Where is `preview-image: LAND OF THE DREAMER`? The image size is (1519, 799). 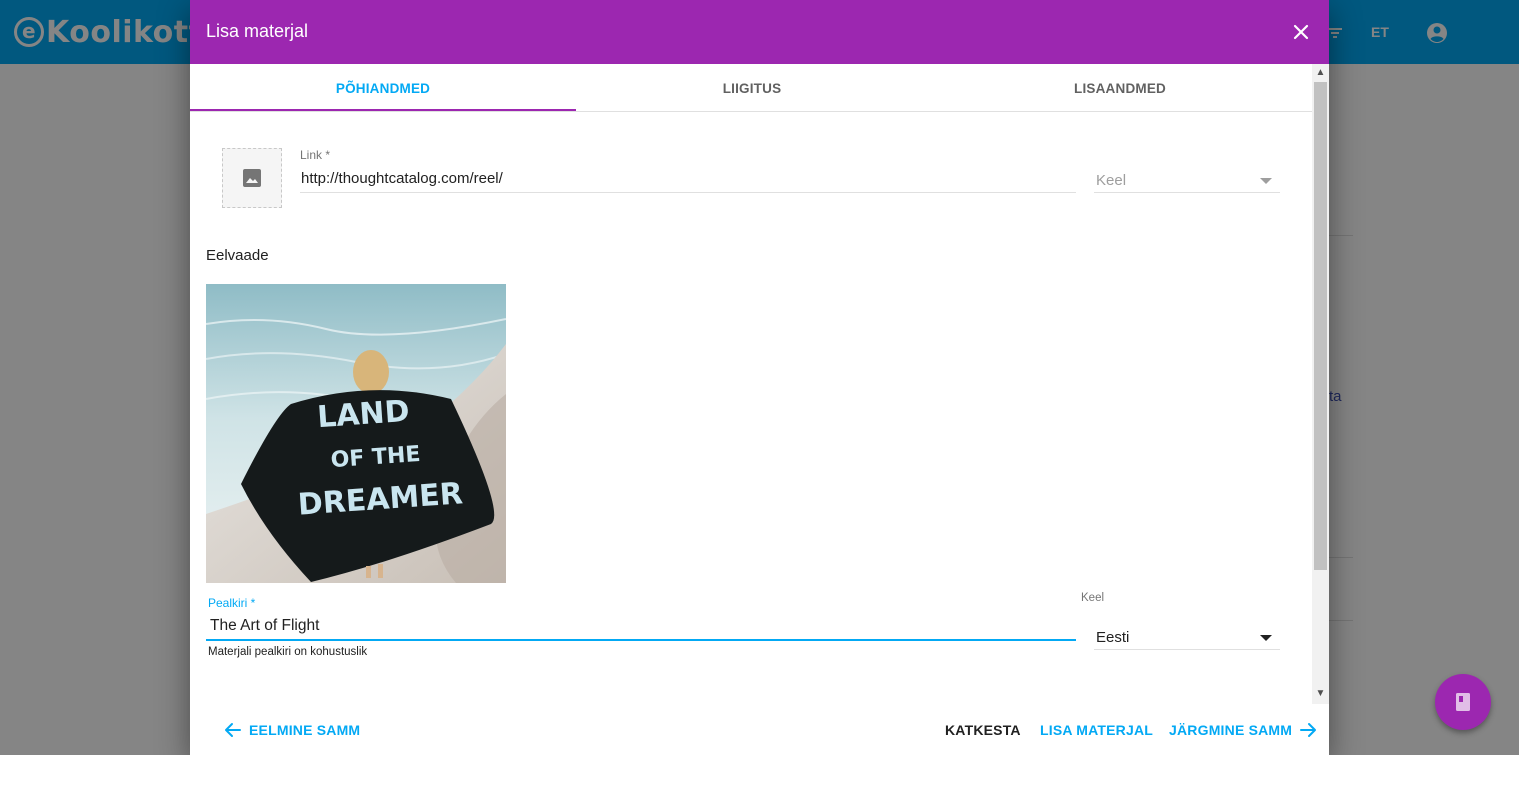
preview-image: LAND OF THE DREAMER is located at coordinates (356, 433).